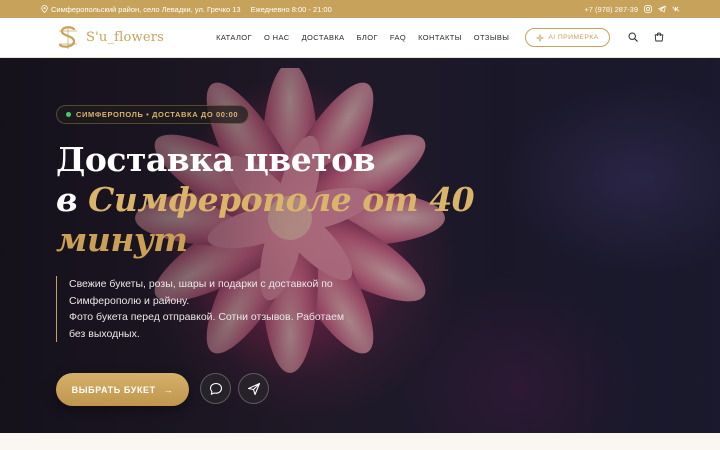 The image size is (720, 450). Describe the element at coordinates (398, 37) in the screenshot. I see `nav-item-faq: FAQ` at that location.